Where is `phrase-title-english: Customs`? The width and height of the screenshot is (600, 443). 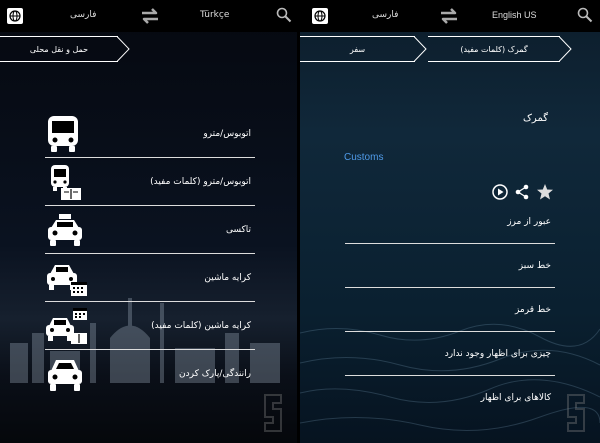 phrase-title-english: Customs is located at coordinates (364, 157).